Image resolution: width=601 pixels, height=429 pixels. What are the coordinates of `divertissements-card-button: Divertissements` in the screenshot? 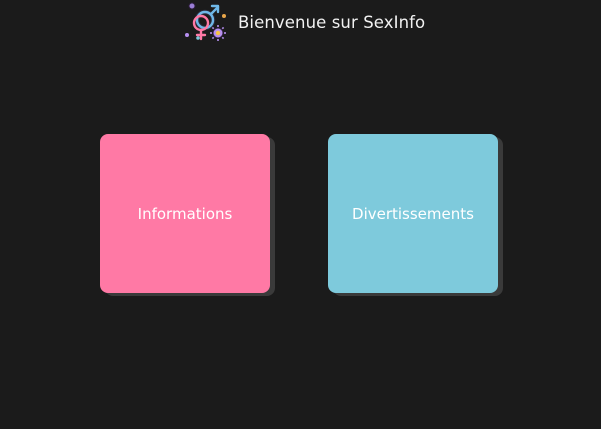 It's located at (413, 213).